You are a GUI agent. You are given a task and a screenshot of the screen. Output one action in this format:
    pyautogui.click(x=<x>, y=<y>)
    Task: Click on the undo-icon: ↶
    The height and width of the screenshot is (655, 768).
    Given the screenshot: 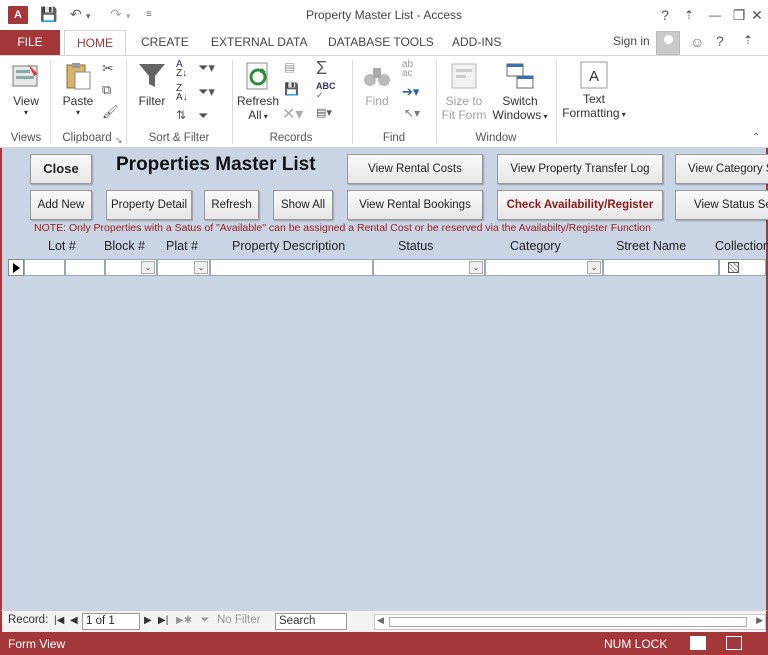 What is the action you would take?
    pyautogui.click(x=76, y=14)
    